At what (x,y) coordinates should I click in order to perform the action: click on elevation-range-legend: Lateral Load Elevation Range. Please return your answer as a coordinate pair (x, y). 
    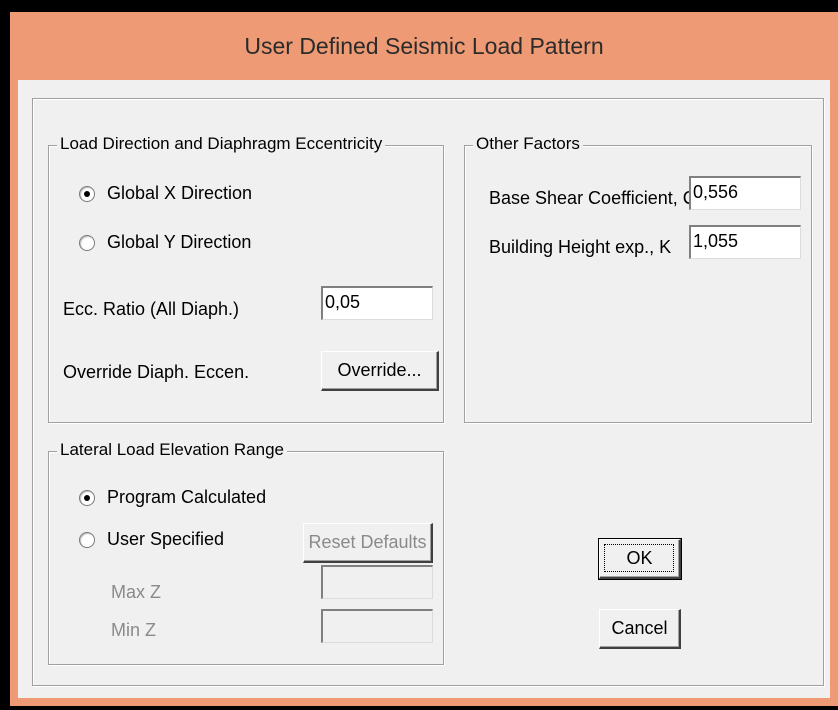
    Looking at the image, I should click on (172, 450).